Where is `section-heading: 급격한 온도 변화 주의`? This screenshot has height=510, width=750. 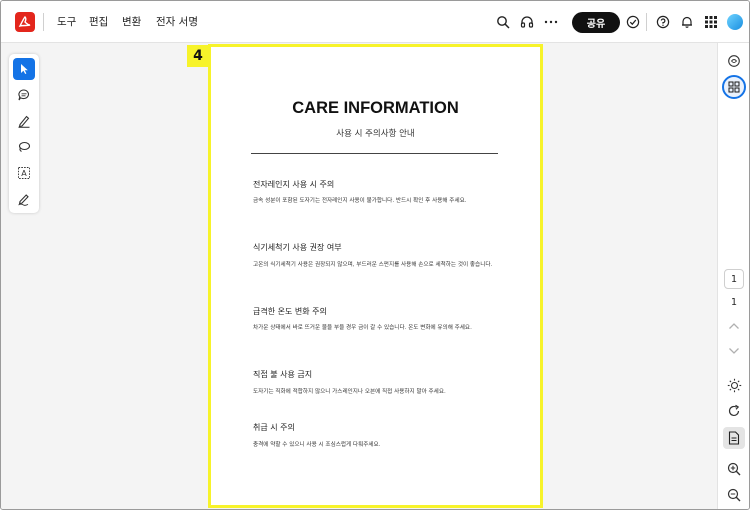
section-heading: 급격한 온도 변화 주의 is located at coordinates (290, 311).